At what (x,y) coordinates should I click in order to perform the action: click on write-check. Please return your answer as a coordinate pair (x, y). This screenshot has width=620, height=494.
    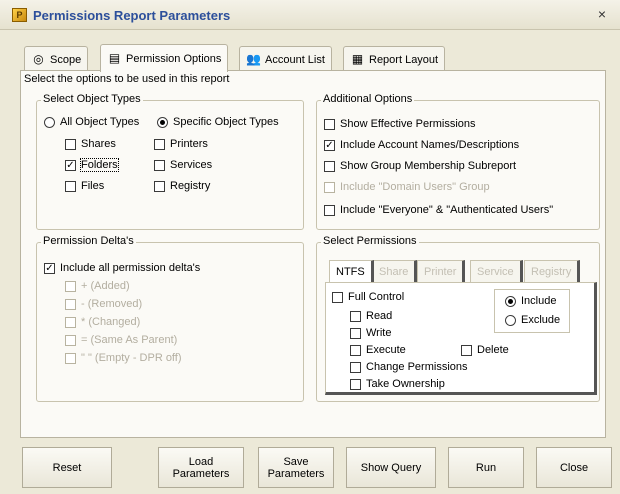
    Looking at the image, I should click on (355, 333).